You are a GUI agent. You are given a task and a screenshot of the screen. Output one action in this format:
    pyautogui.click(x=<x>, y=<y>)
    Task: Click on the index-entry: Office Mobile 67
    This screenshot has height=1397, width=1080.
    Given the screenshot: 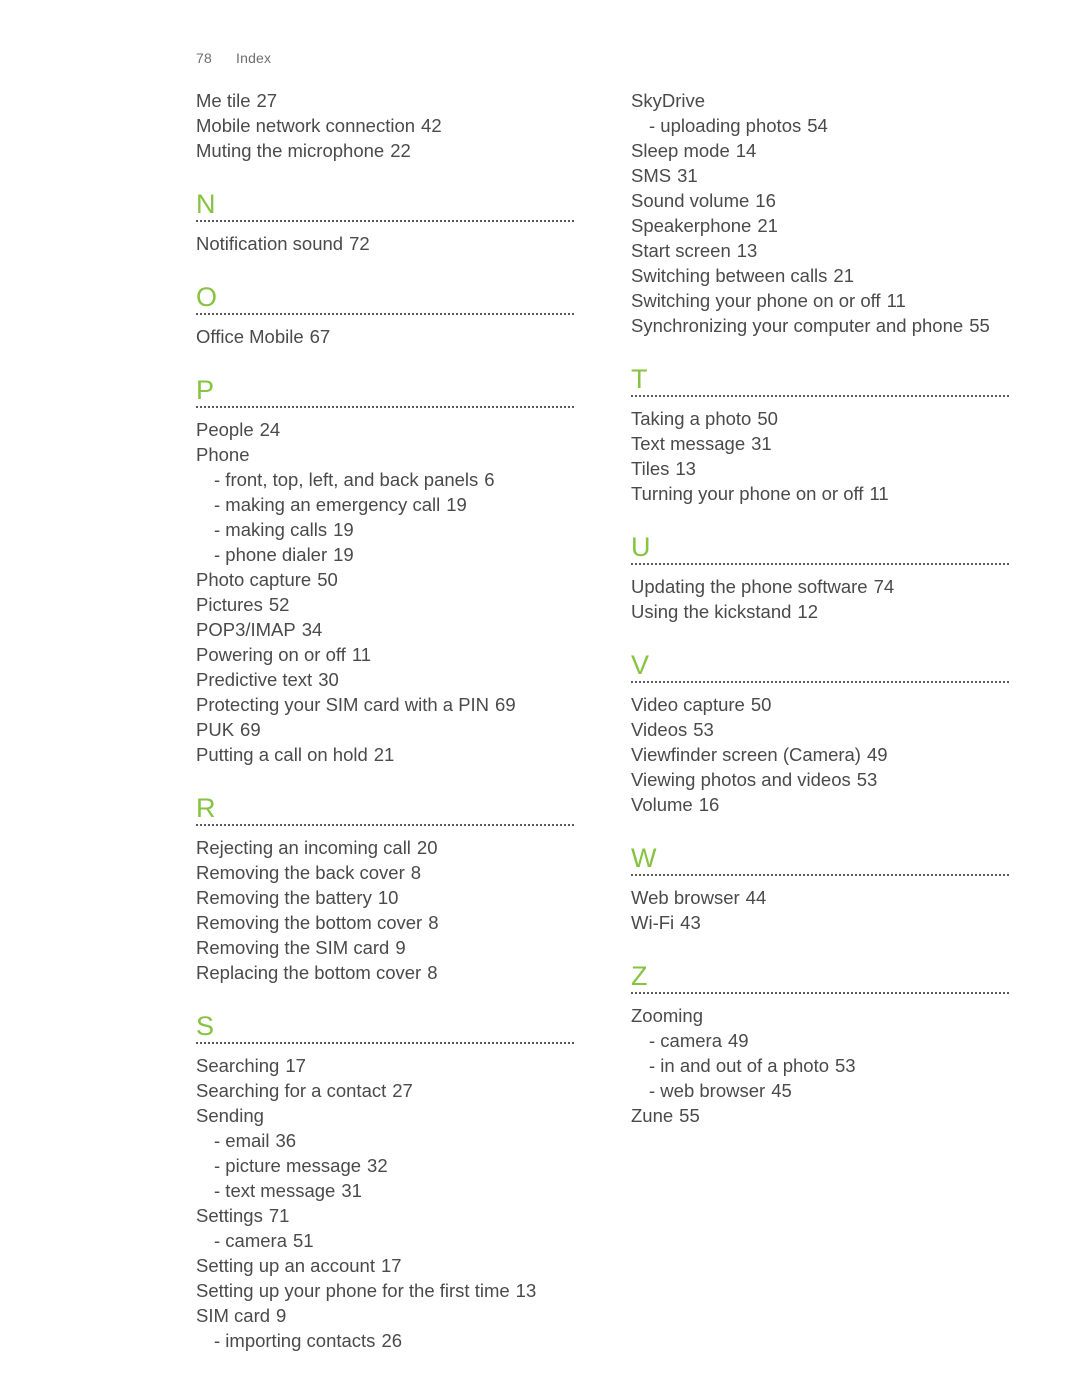 What is the action you would take?
    pyautogui.click(x=385, y=336)
    